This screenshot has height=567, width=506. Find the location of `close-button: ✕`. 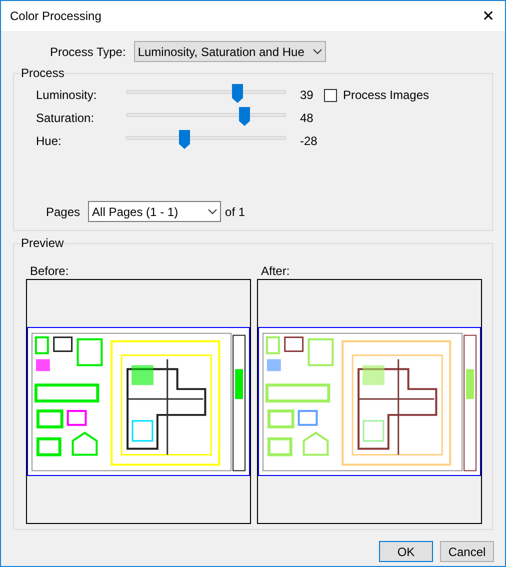

close-button: ✕ is located at coordinates (488, 16).